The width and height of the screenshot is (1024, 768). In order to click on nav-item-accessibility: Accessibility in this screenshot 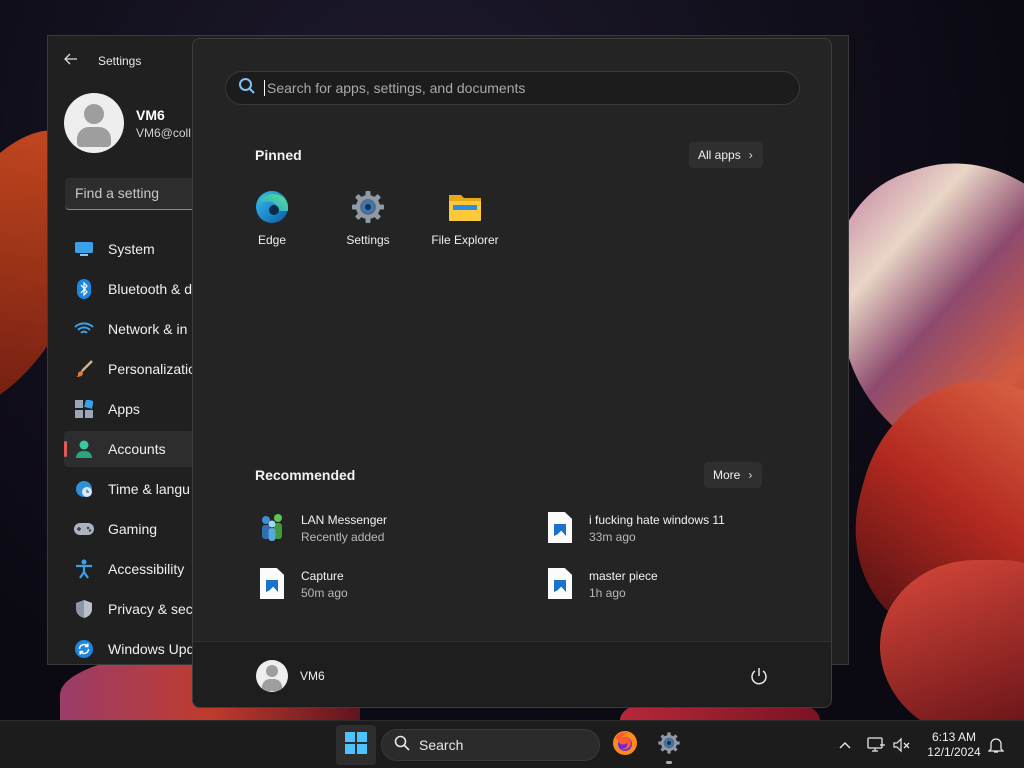, I will do `click(129, 569)`.